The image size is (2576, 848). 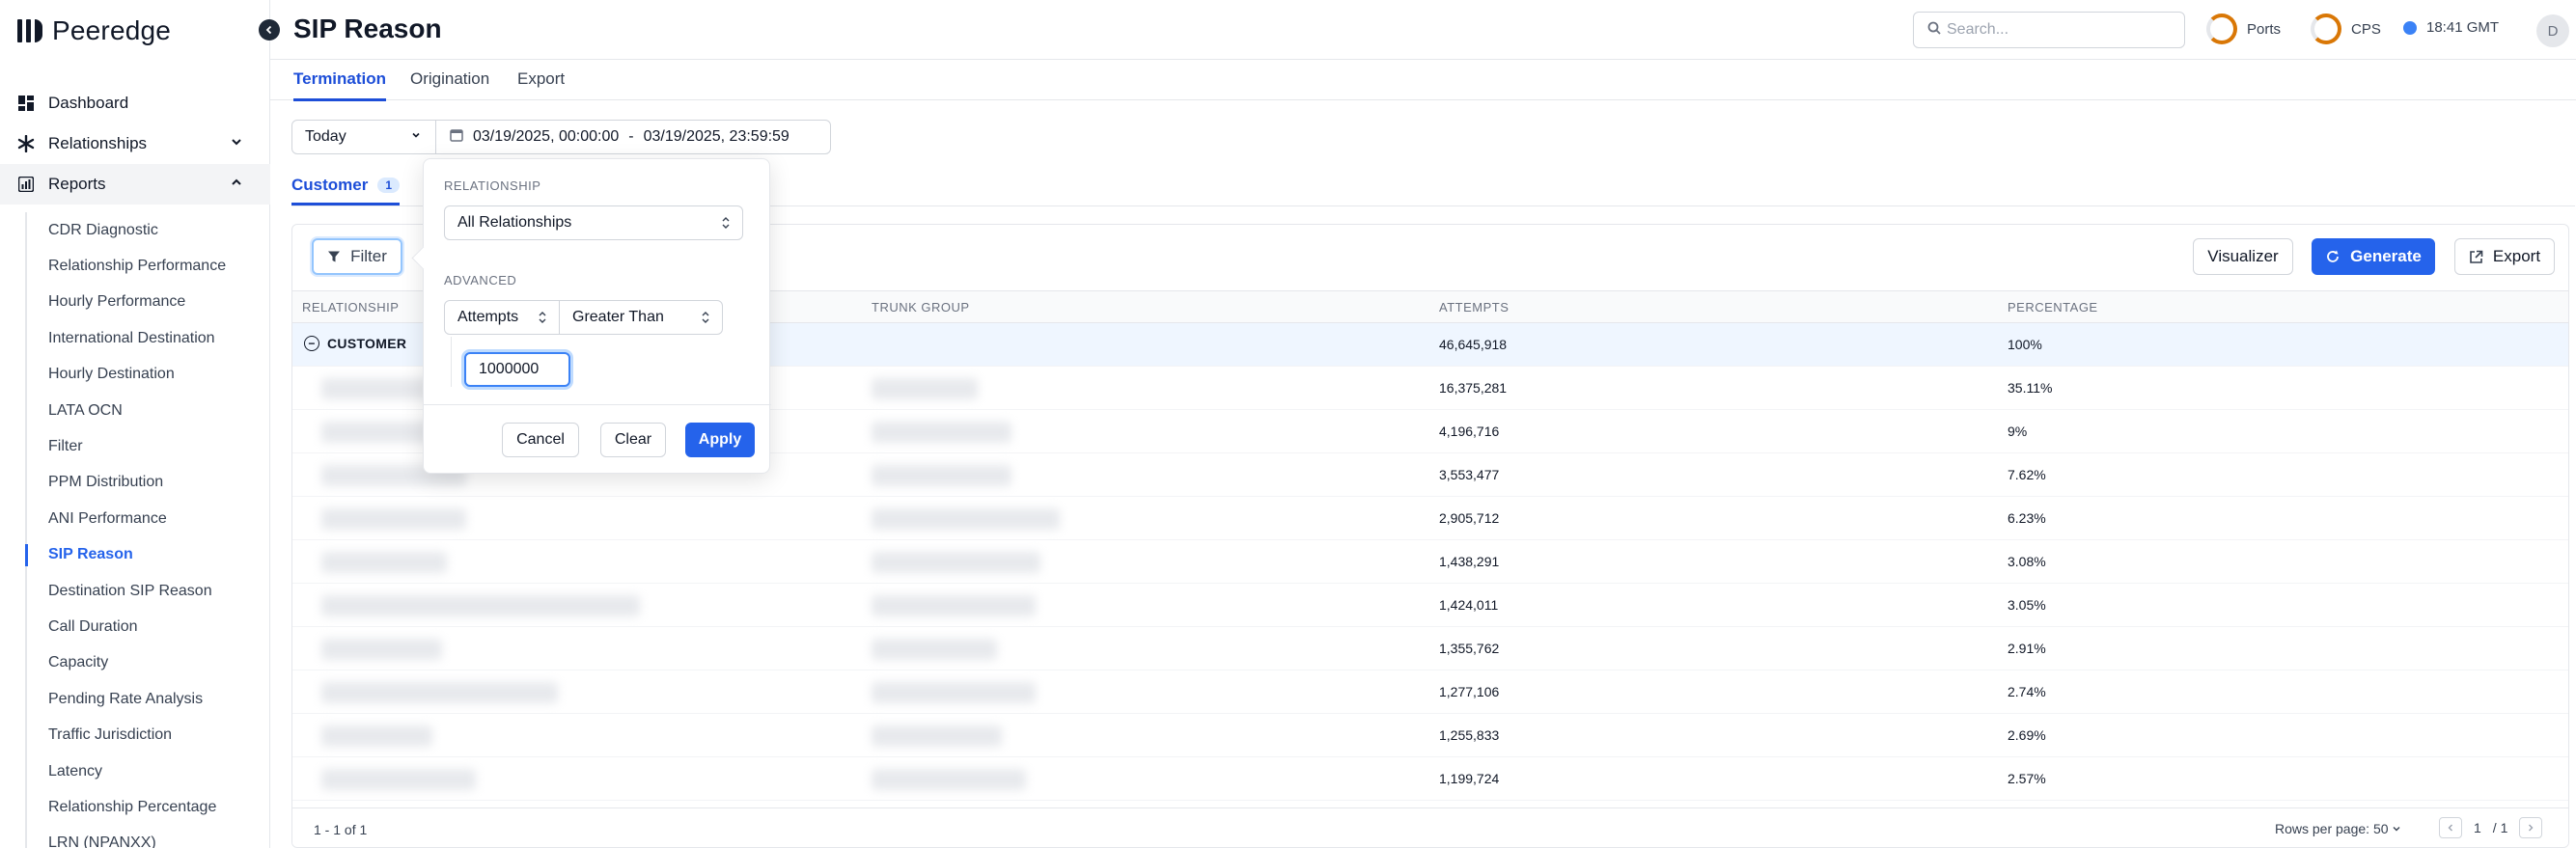 What do you see at coordinates (148, 302) in the screenshot?
I see `sidebar-item-report: Hourly Performance` at bounding box center [148, 302].